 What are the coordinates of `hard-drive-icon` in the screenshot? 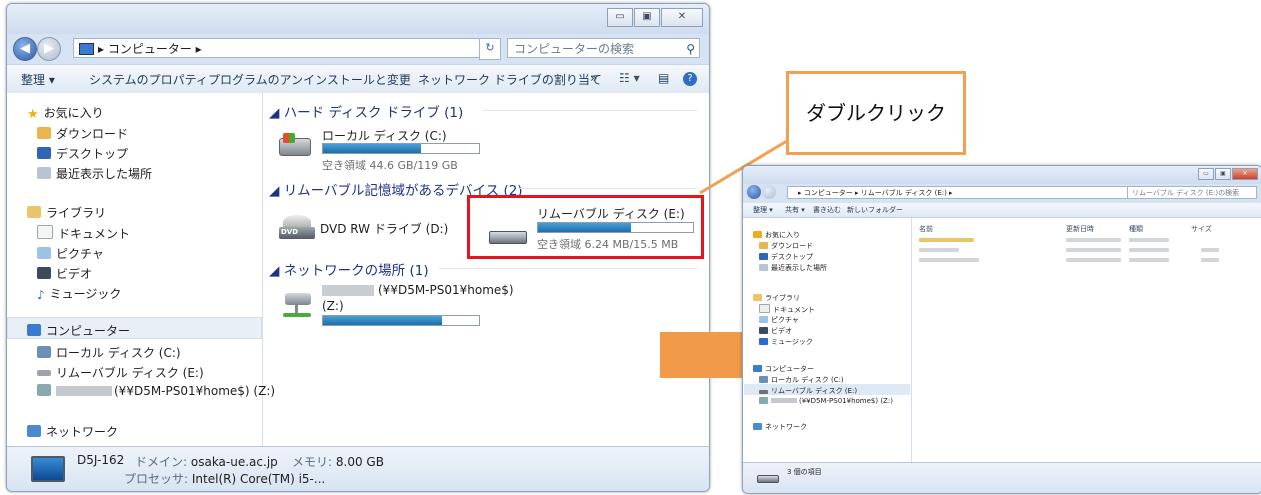 It's located at (763, 379).